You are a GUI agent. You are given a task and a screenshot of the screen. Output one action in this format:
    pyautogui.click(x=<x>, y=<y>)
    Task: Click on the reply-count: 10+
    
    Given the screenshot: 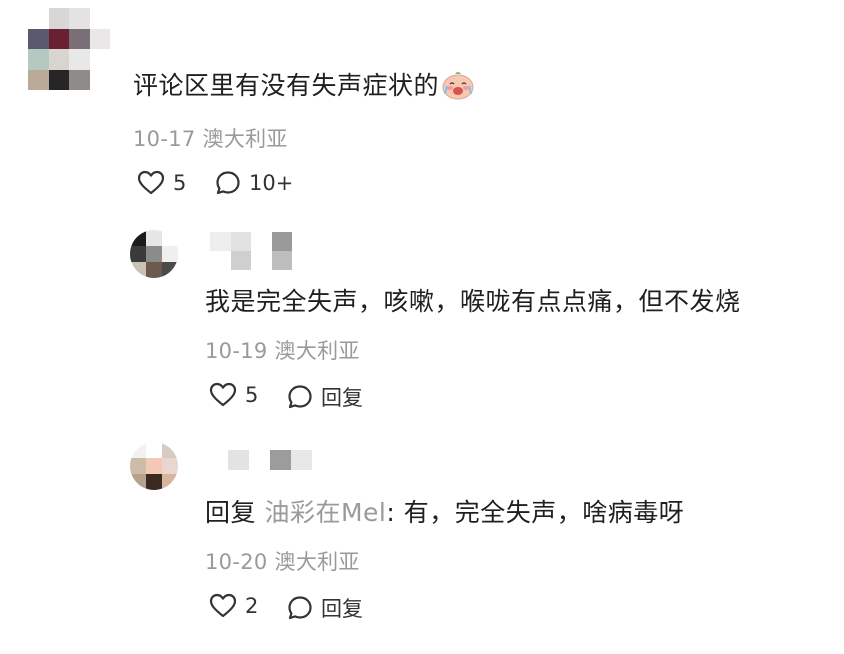 What is the action you would take?
    pyautogui.click(x=271, y=183)
    